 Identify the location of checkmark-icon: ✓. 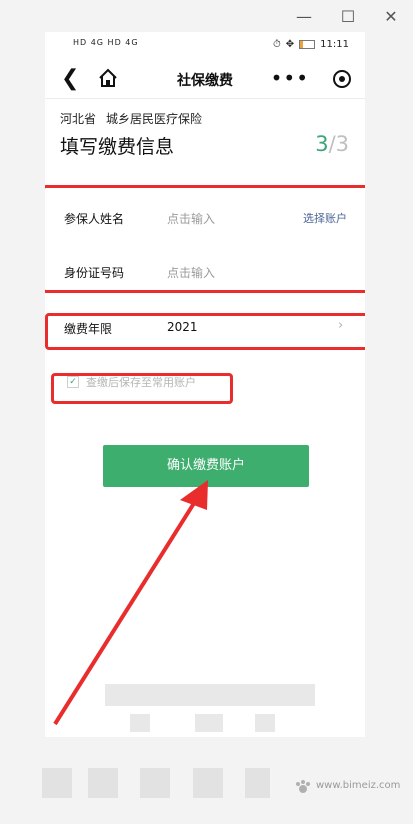
(73, 382).